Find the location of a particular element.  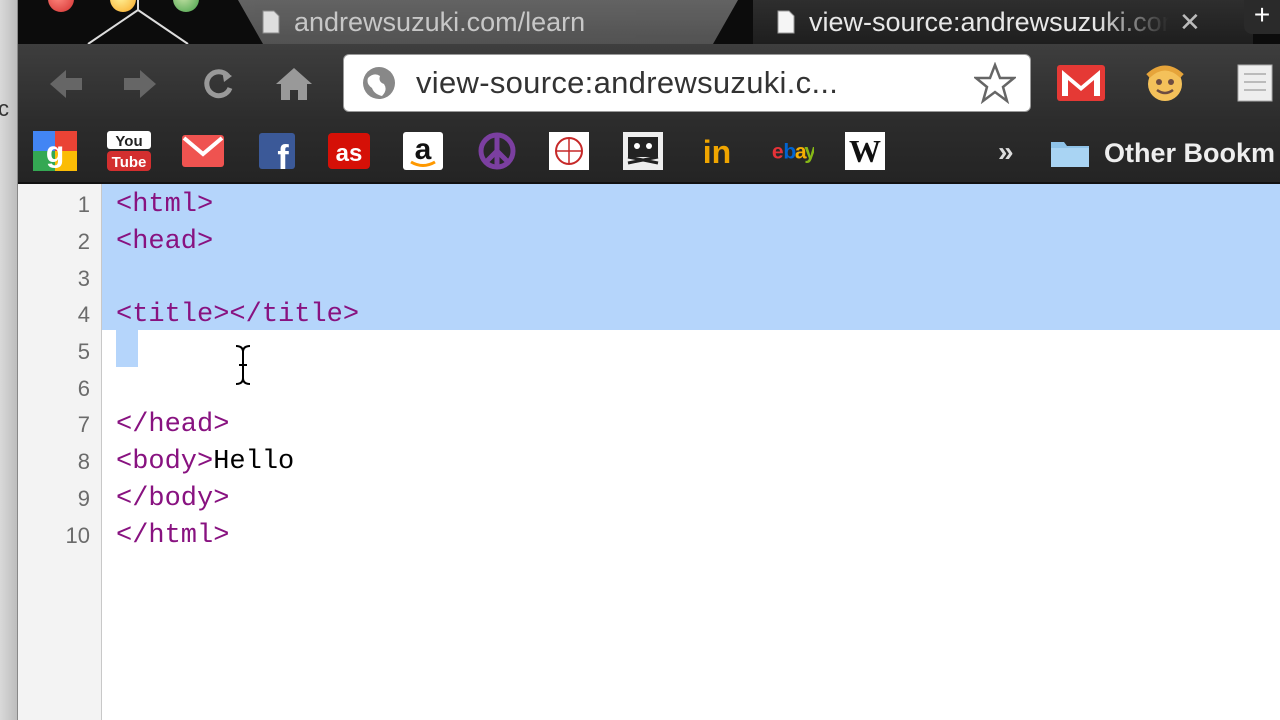

ebay-icon: e b a y is located at coordinates (793, 152).